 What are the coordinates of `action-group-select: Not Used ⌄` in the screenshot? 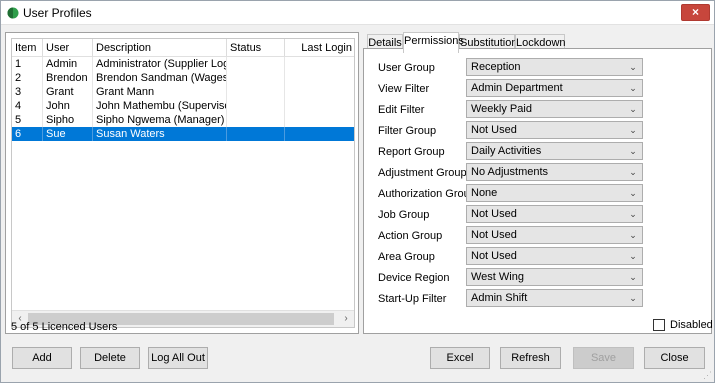 It's located at (554, 235).